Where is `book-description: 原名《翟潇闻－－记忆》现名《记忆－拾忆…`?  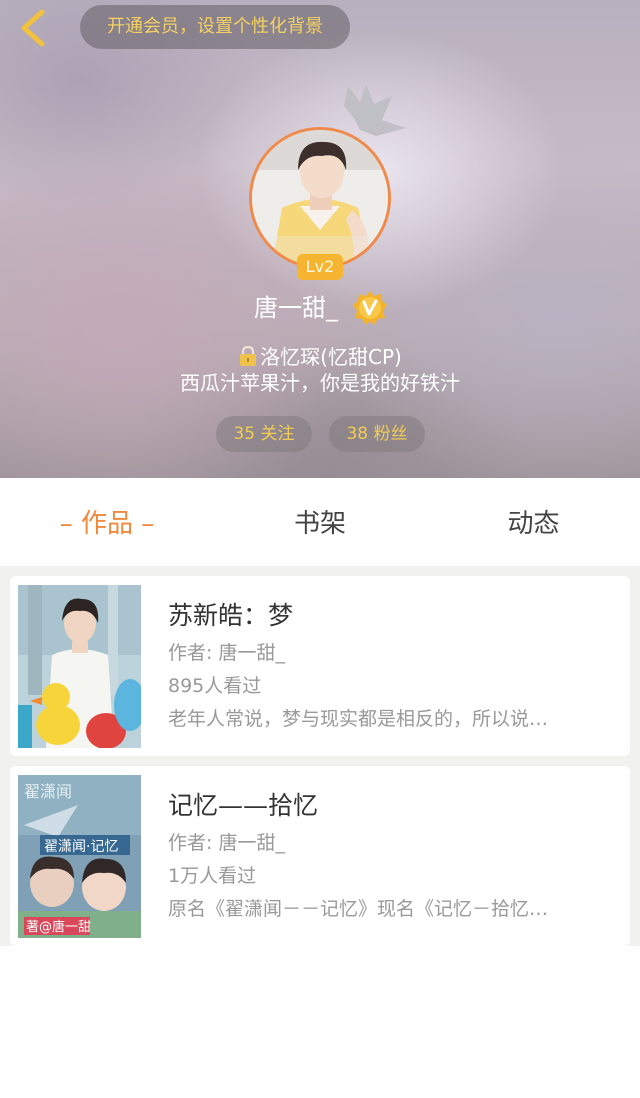 book-description: 原名《翟潇闻－－记忆》现名《记忆－拾忆… is located at coordinates (358, 909).